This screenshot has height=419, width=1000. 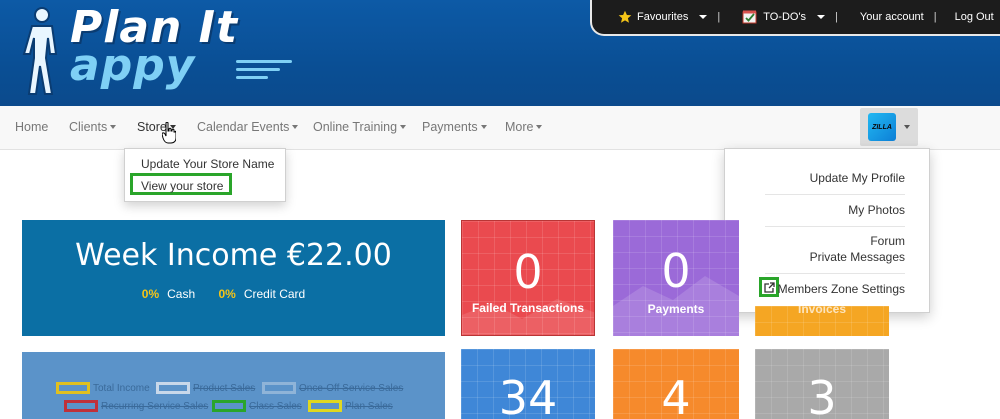 I want to click on legend-plan-sales-label: Plan Sales, so click(x=369, y=406).